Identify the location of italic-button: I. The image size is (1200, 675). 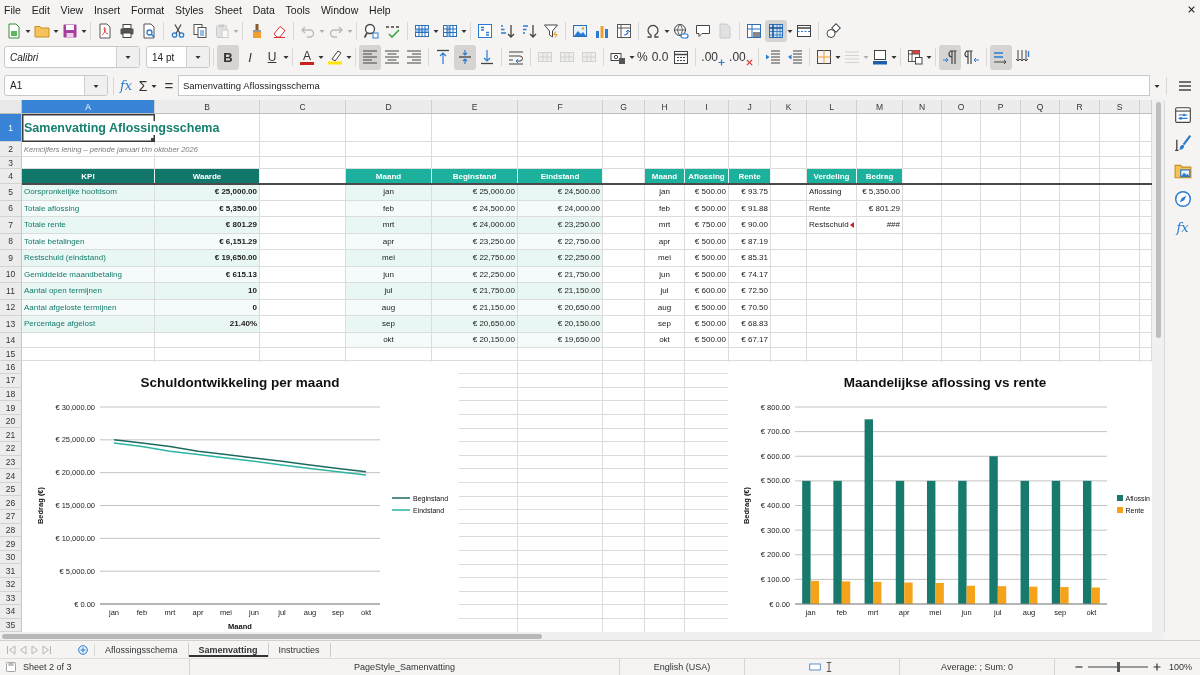
(250, 57).